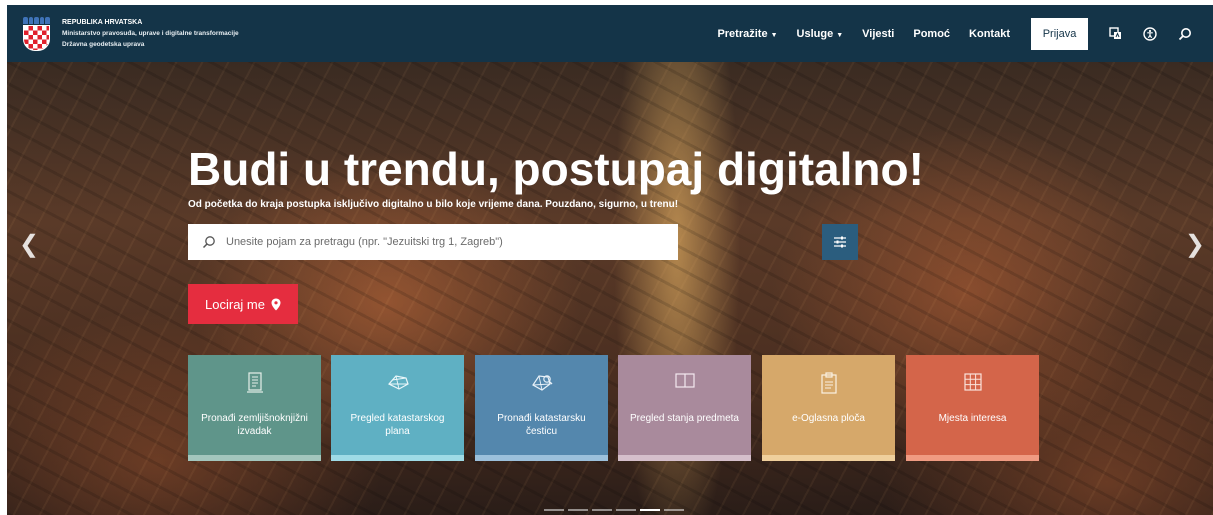 The width and height of the screenshot is (1213, 515). I want to click on nav-kontakt: Kontakt, so click(989, 34).